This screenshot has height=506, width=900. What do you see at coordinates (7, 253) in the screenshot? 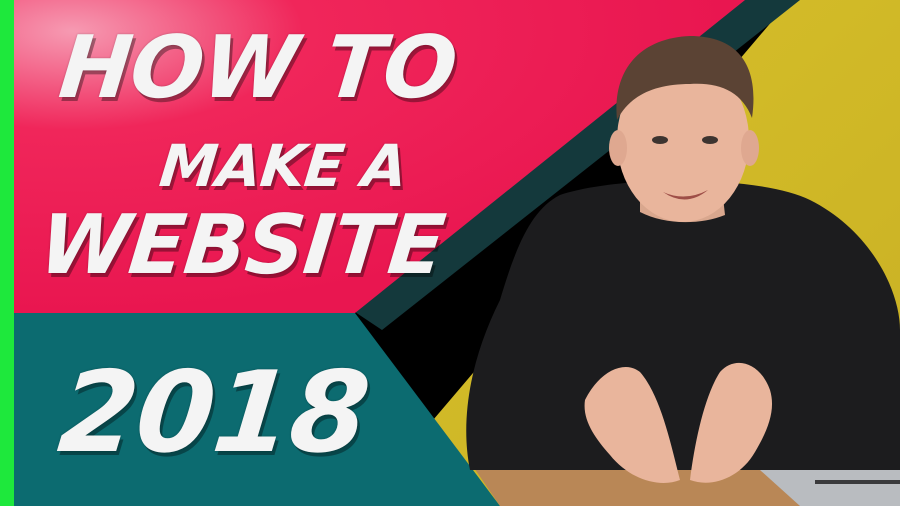
I see `green-edge` at bounding box center [7, 253].